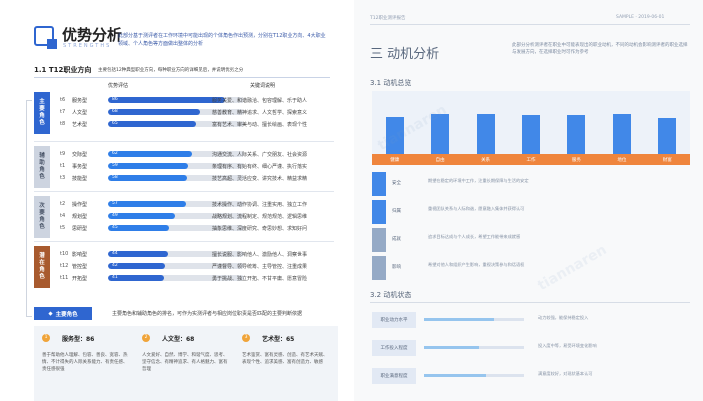 This screenshot has width=703, height=401. Describe the element at coordinates (260, 101) in the screenshot. I see `role-keywords: 服务关爱、和谐融洽、包容理解、乐于助人` at that location.